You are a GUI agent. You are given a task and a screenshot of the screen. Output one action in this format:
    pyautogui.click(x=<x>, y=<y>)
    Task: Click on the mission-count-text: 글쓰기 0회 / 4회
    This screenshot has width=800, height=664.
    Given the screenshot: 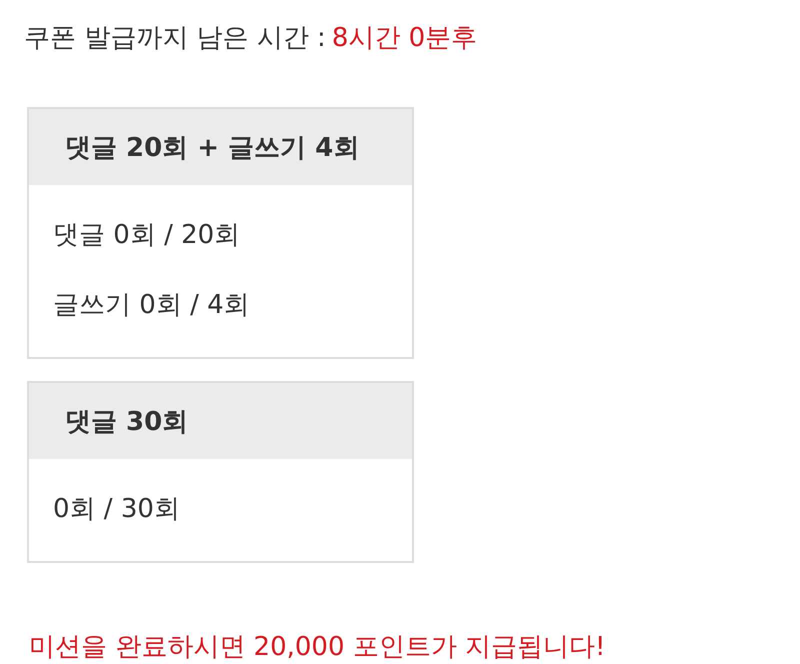 What is the action you would take?
    pyautogui.click(x=152, y=305)
    